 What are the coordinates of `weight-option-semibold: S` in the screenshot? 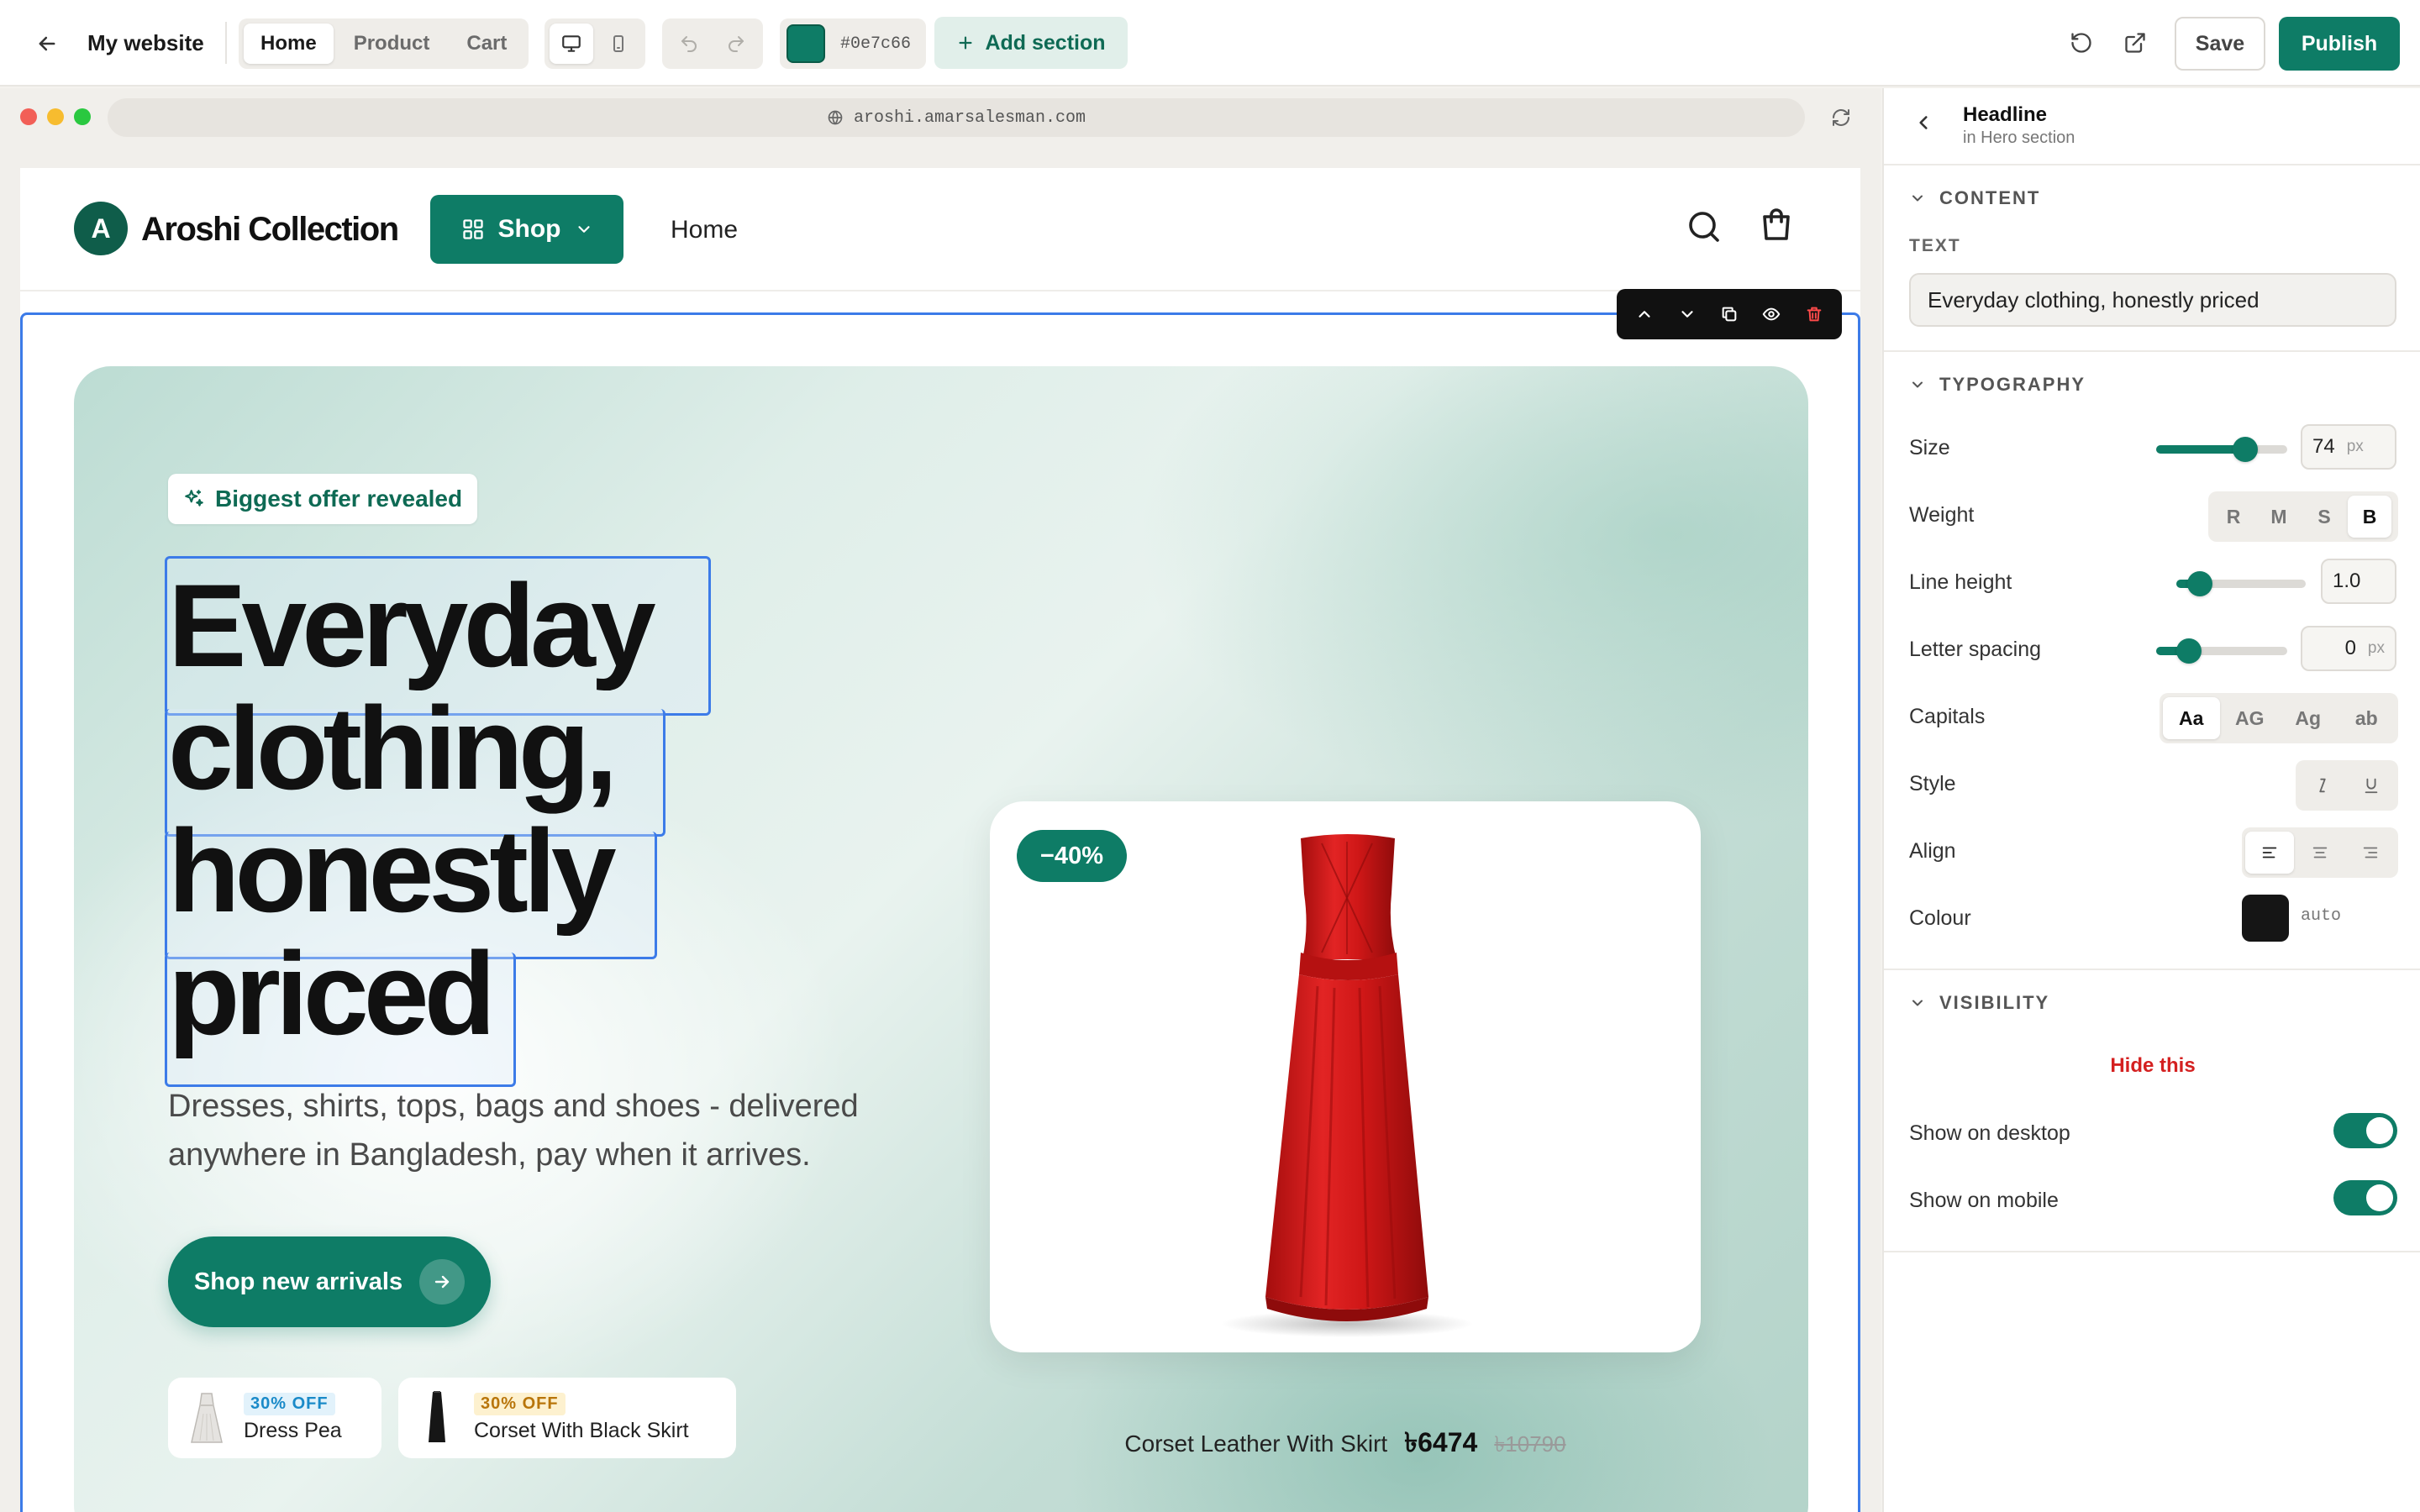 It's located at (2324, 517).